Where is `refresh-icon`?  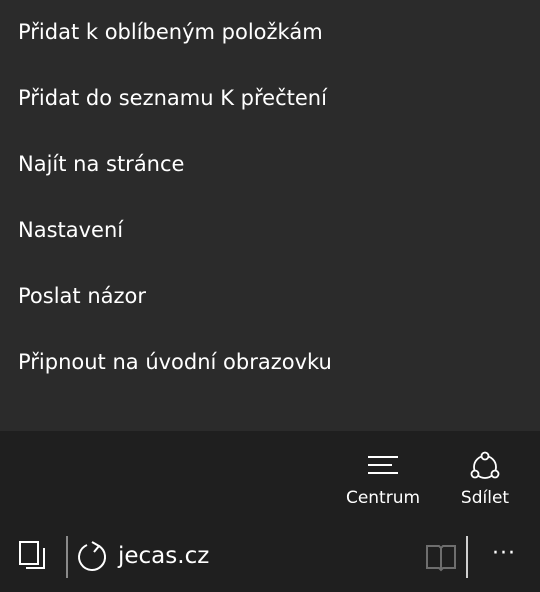
refresh-icon is located at coordinates (92, 557).